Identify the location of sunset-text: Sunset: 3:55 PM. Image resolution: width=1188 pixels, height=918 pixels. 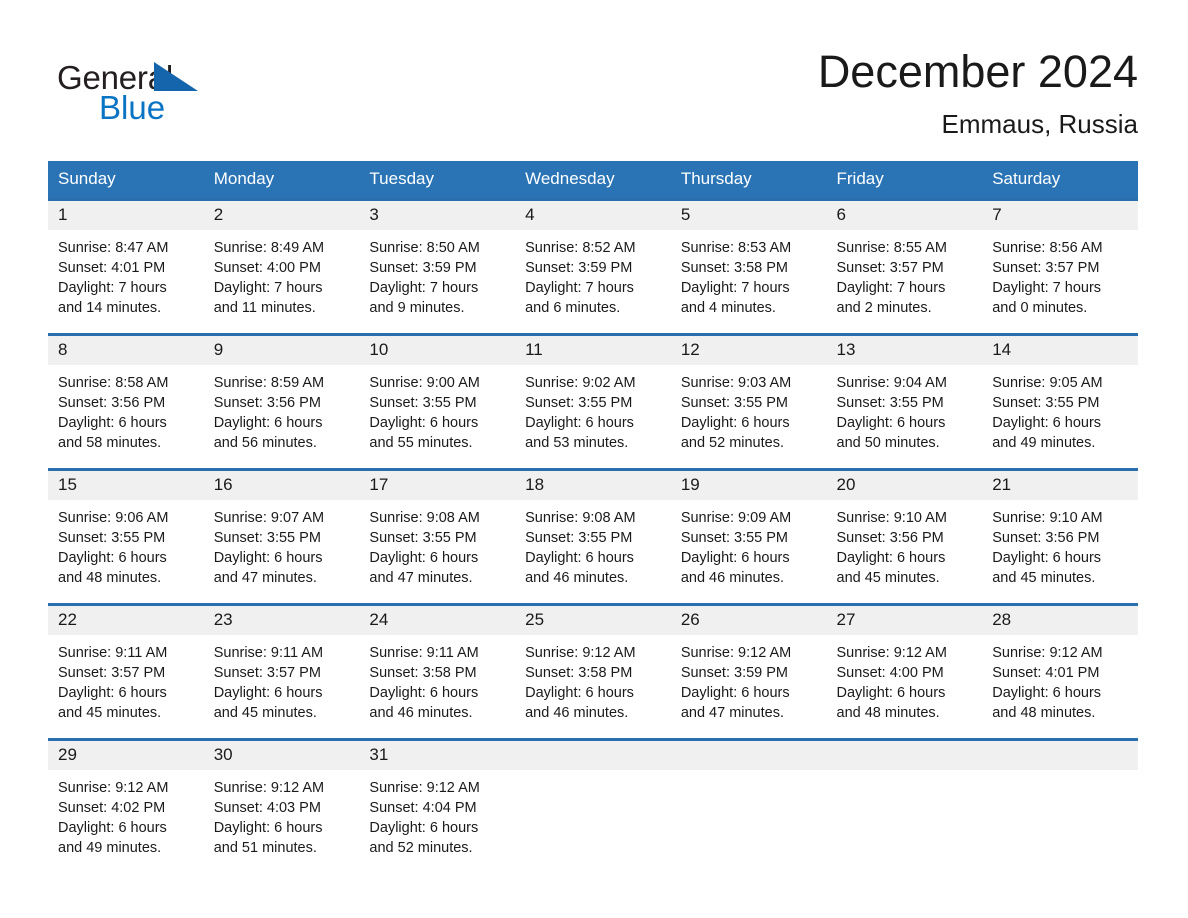
(734, 402).